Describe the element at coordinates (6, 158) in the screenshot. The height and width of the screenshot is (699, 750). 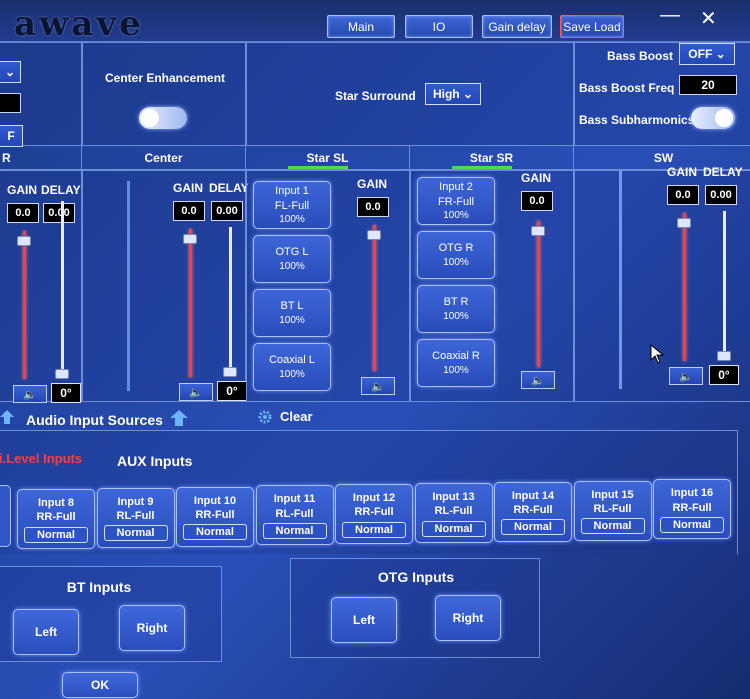
I see `channel-name: R` at that location.